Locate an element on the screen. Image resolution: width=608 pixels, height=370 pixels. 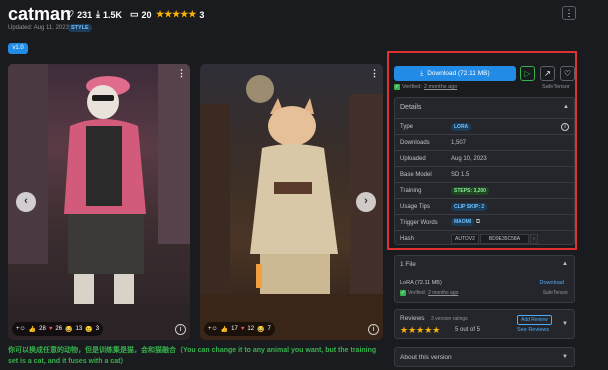
file-safetensor: SafeTensor is located at coordinates (555, 293).